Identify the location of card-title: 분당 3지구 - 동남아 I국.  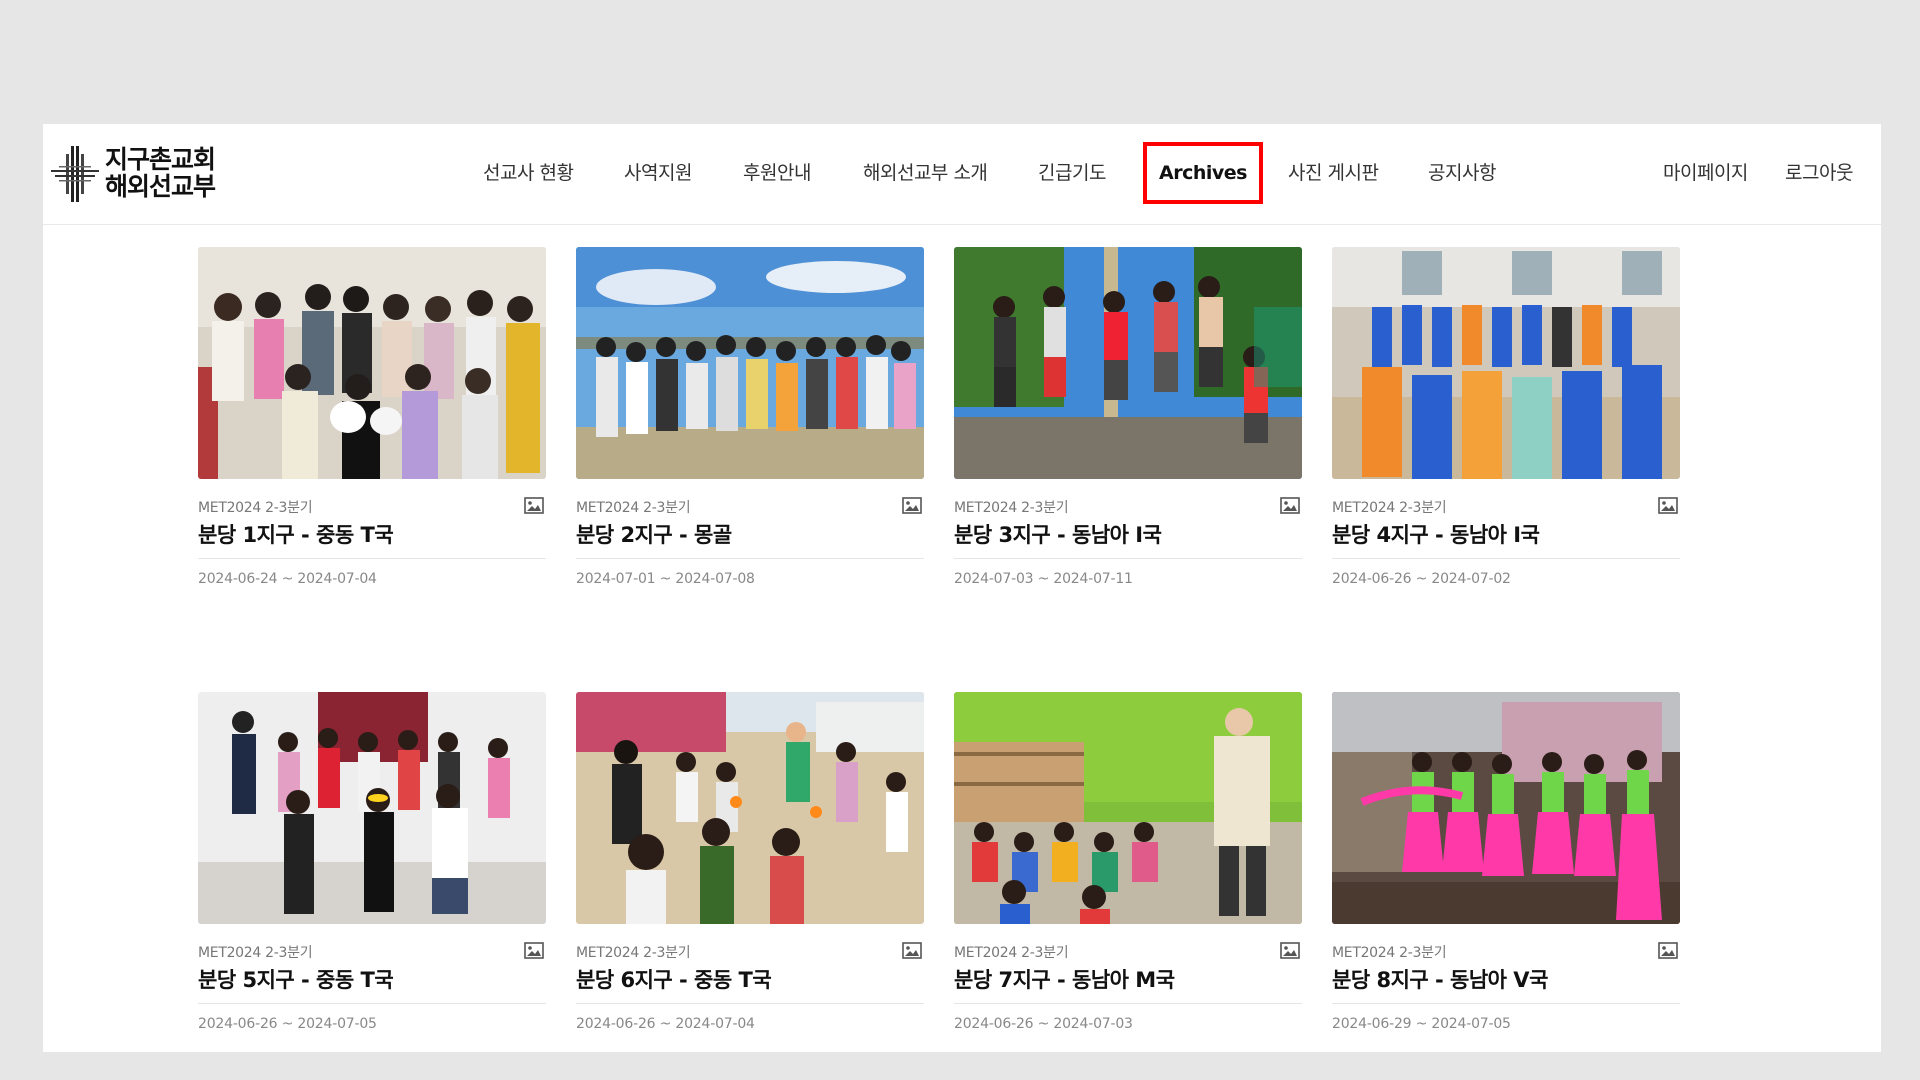
(1128, 540).